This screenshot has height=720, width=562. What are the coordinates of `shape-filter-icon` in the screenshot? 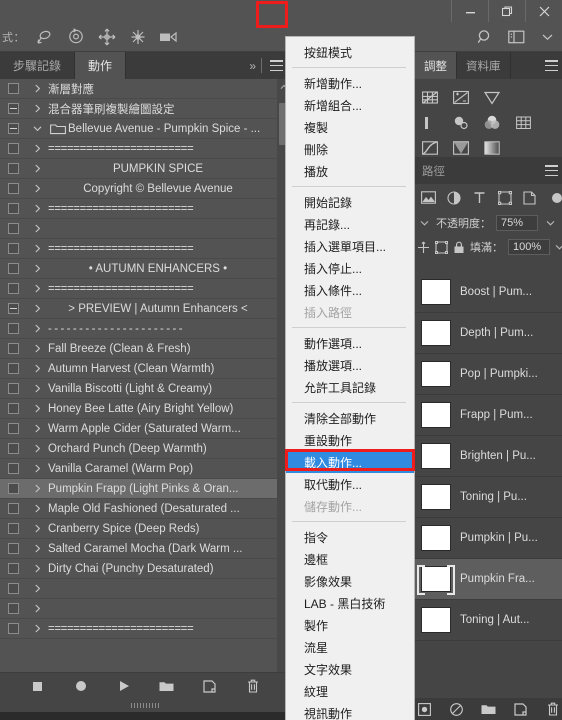 It's located at (504, 198).